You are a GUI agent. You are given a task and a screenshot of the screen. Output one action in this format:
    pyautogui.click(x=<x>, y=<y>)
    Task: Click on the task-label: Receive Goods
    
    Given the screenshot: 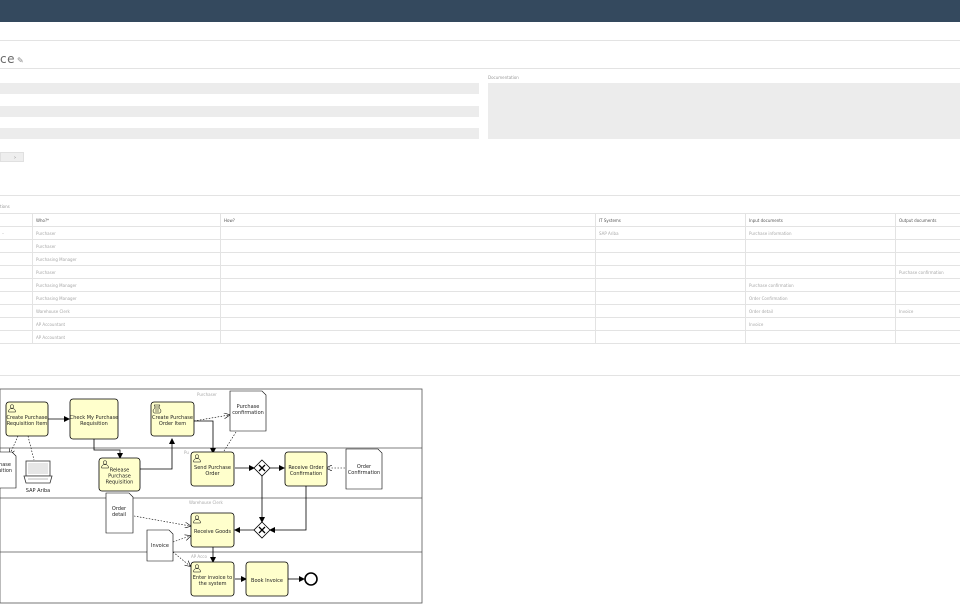 What is the action you would take?
    pyautogui.click(x=212, y=532)
    